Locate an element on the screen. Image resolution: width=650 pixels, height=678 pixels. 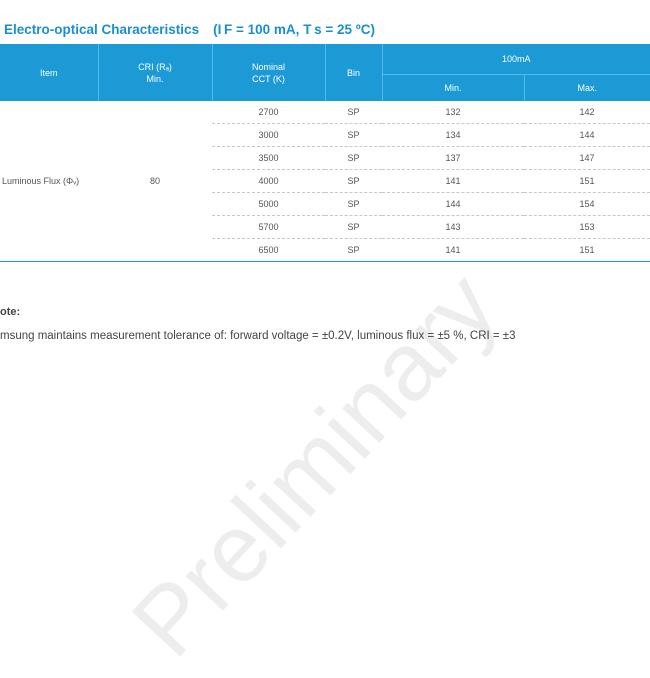
header-cri-sub: Min. is located at coordinates (155, 78).